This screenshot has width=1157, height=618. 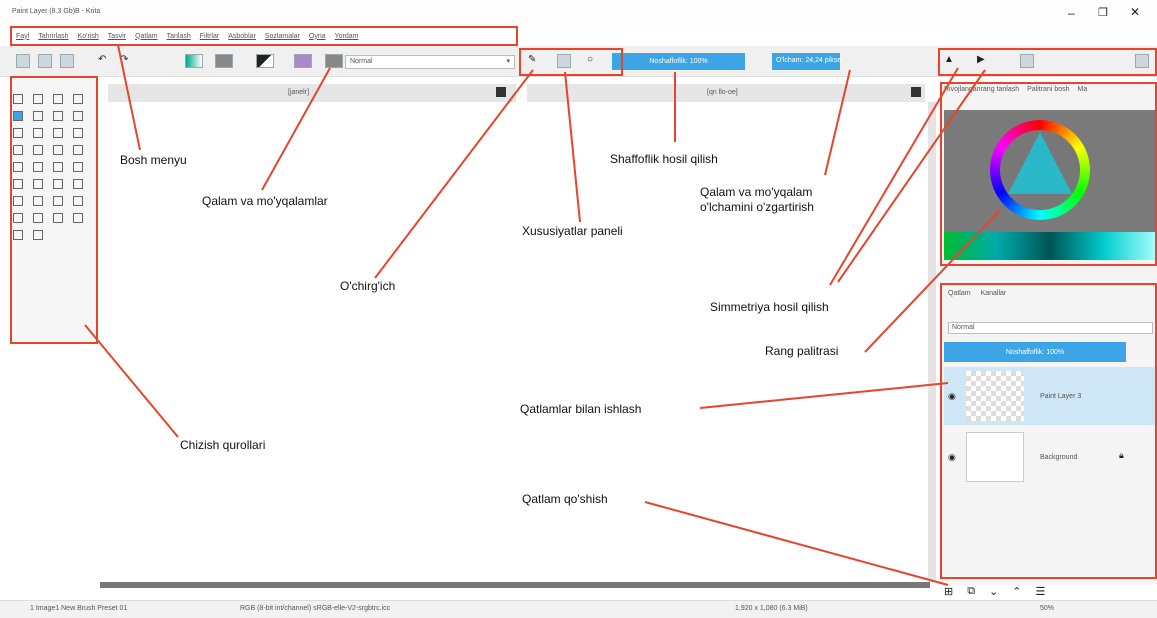 I want to click on callout-size-line2: o'lchamini o'zgartirish, so click(x=757, y=207).